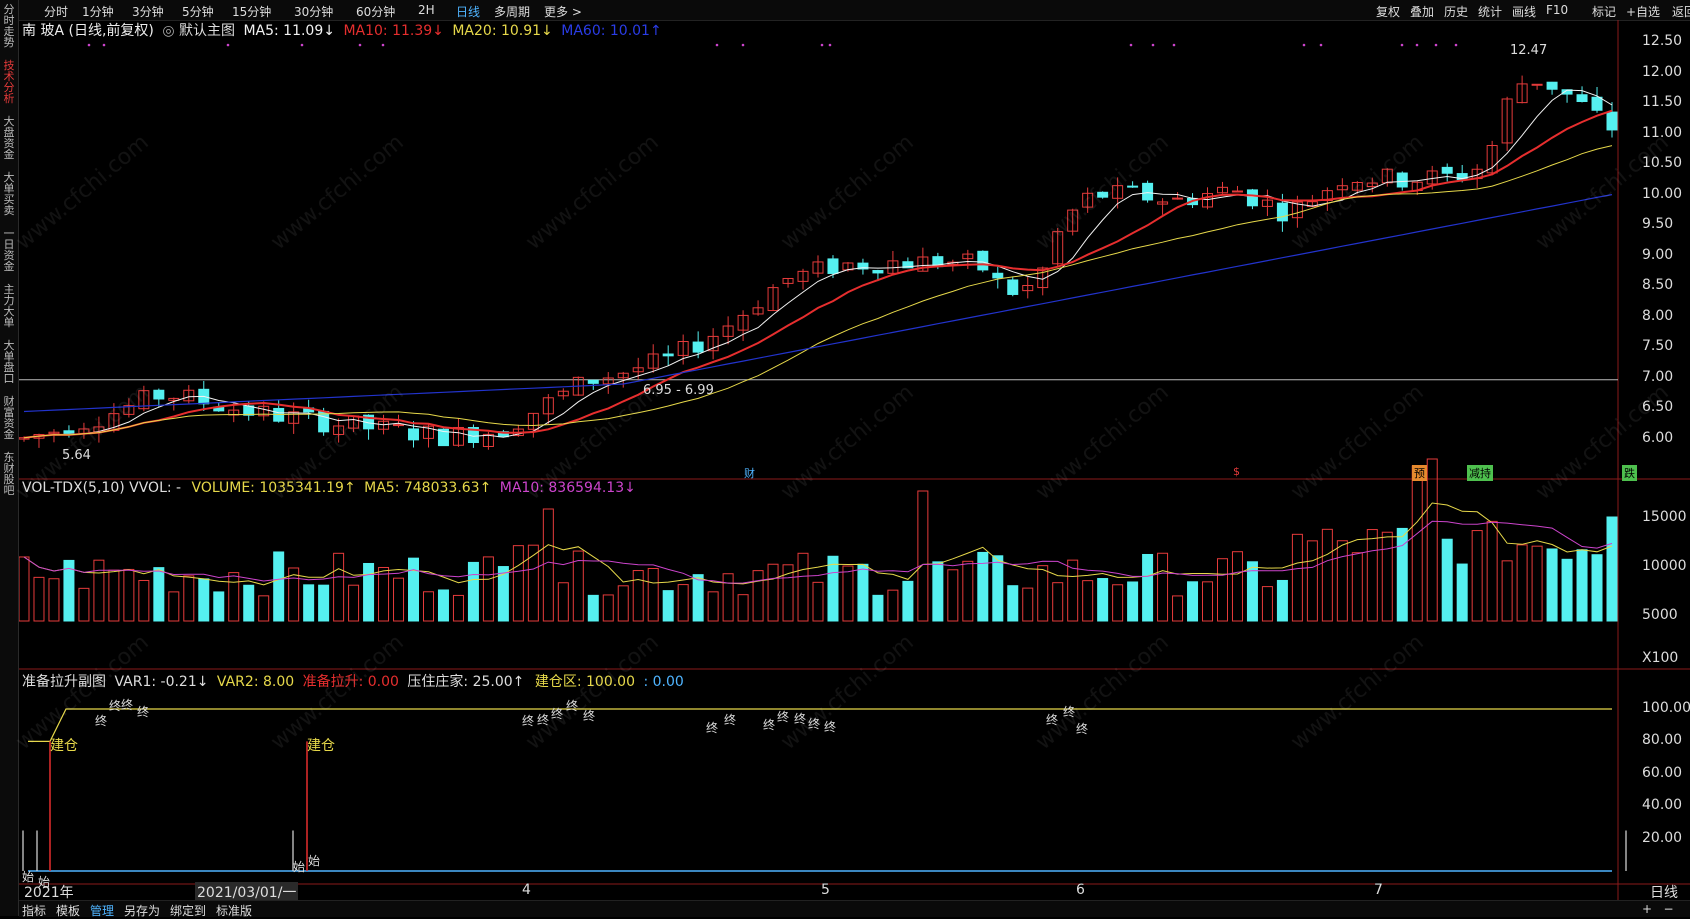 This screenshot has width=1690, height=919. Describe the element at coordinates (207, 31) in the screenshot. I see `template-label: 默认主图` at that location.